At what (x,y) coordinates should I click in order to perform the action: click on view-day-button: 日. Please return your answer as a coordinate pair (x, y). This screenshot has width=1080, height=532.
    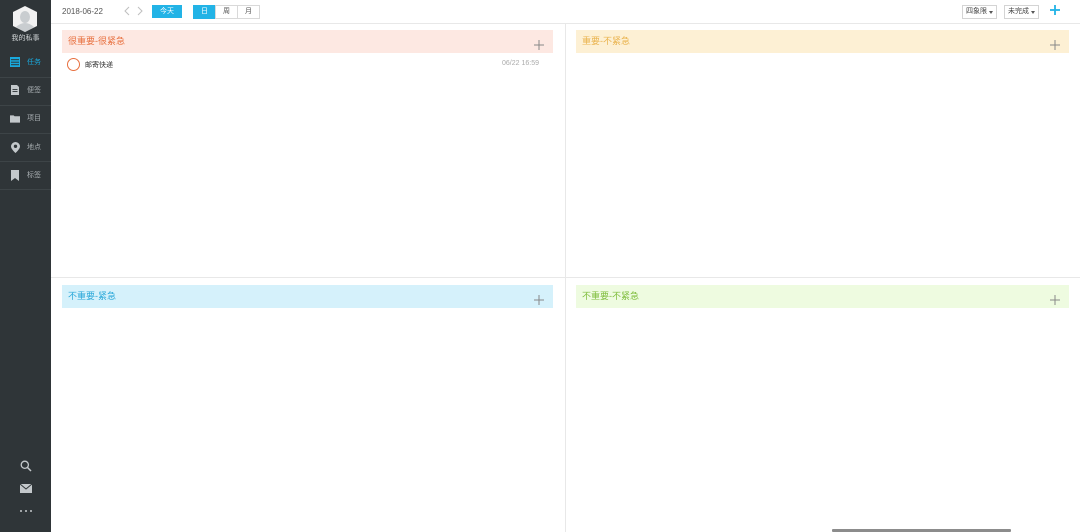
    Looking at the image, I should click on (204, 12).